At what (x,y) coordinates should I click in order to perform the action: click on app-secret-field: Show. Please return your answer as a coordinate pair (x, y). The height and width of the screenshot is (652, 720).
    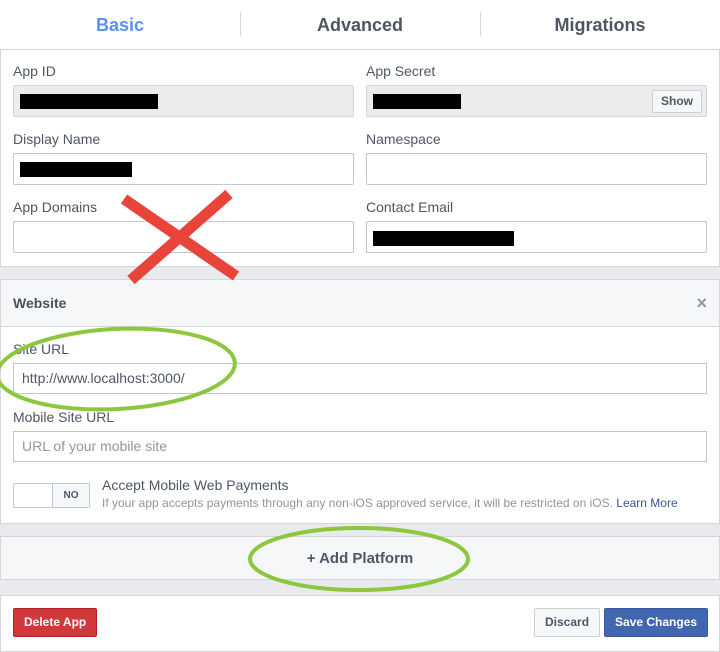
    Looking at the image, I should click on (536, 101).